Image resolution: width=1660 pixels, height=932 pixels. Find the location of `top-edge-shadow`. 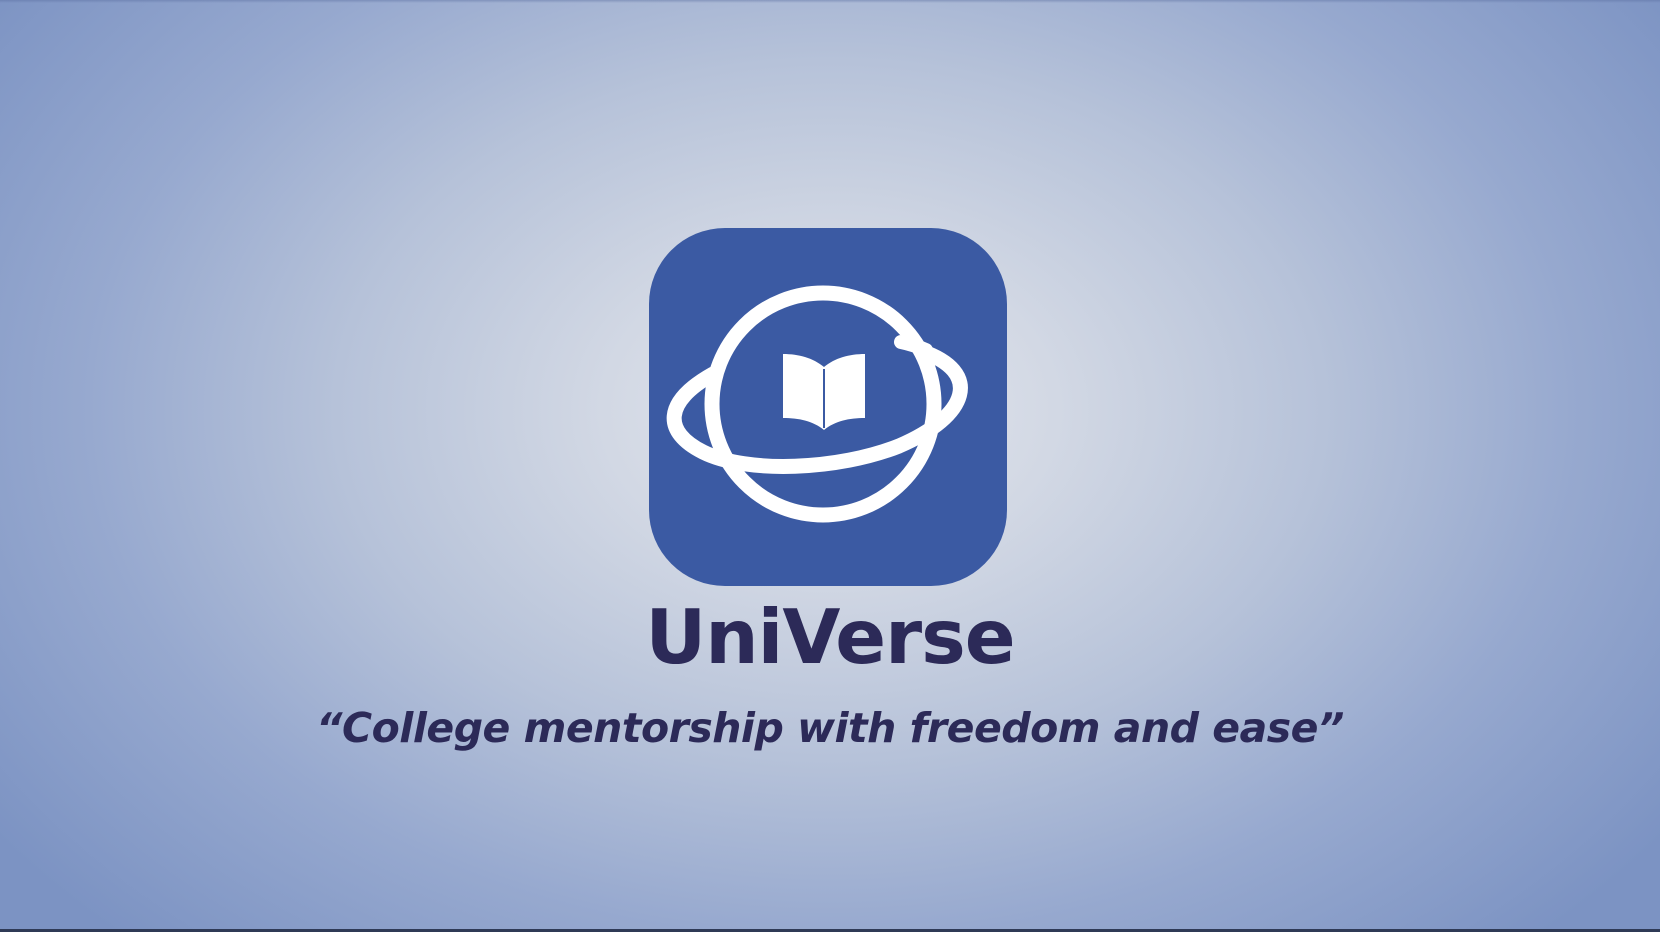

top-edge-shadow is located at coordinates (830, 1).